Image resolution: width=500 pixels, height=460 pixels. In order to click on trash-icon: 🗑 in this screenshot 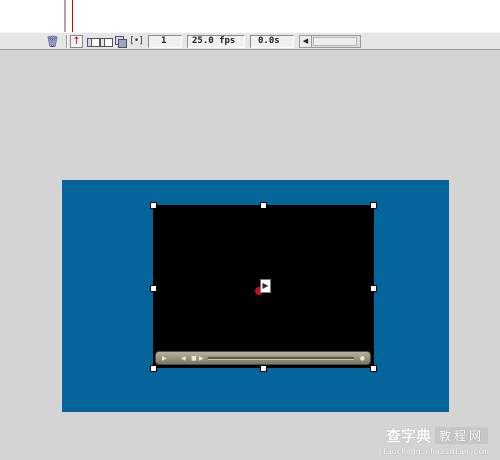, I will do `click(53, 41)`.